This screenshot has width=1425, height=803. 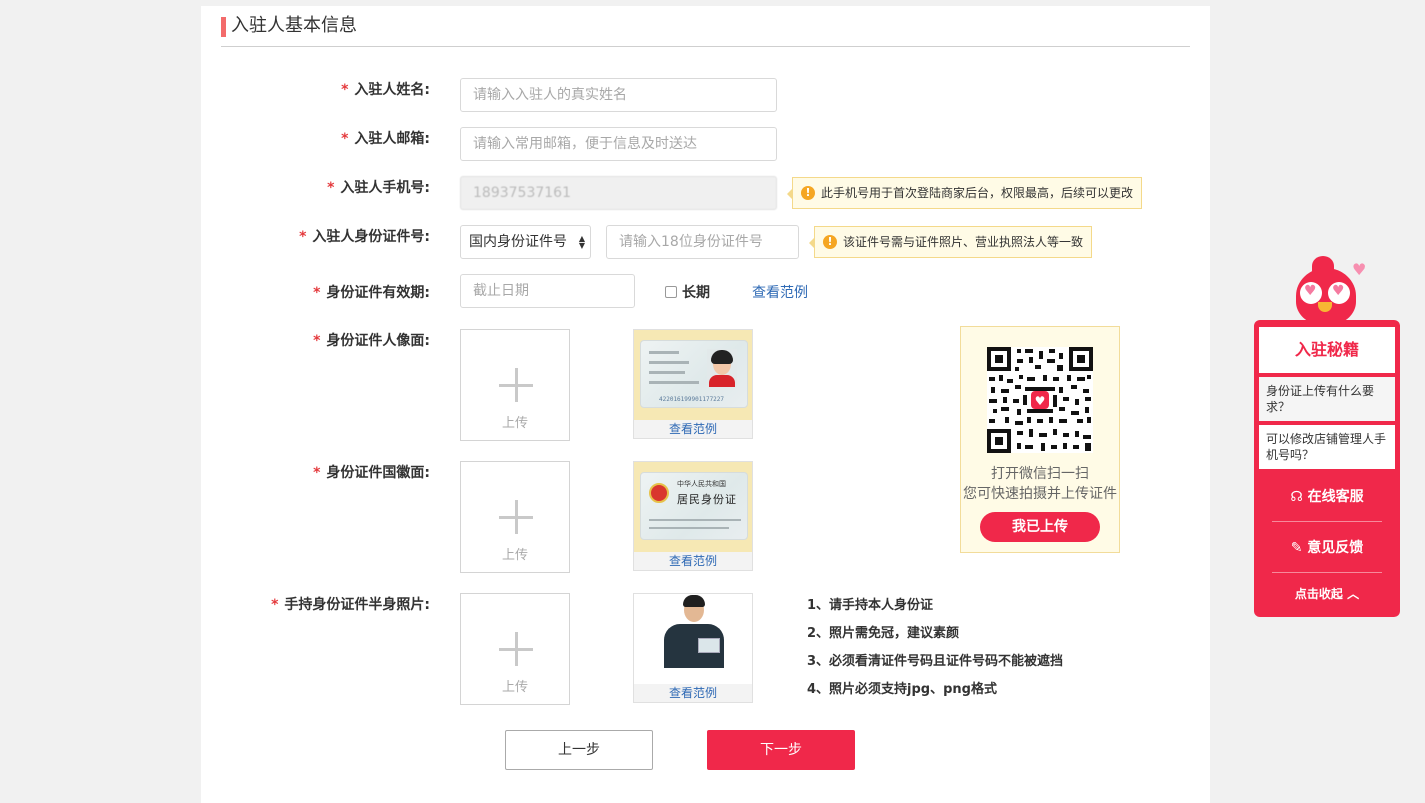 What do you see at coordinates (1327, 593) in the screenshot?
I see `collapse-button: 点击收起 ︿` at bounding box center [1327, 593].